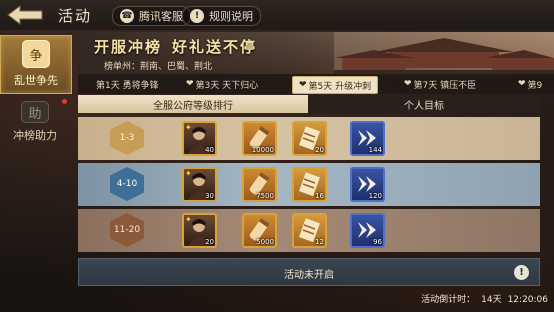 The height and width of the screenshot is (312, 554). Describe the element at coordinates (309, 275) in the screenshot. I see `event-status-text: 活动未开启` at that location.